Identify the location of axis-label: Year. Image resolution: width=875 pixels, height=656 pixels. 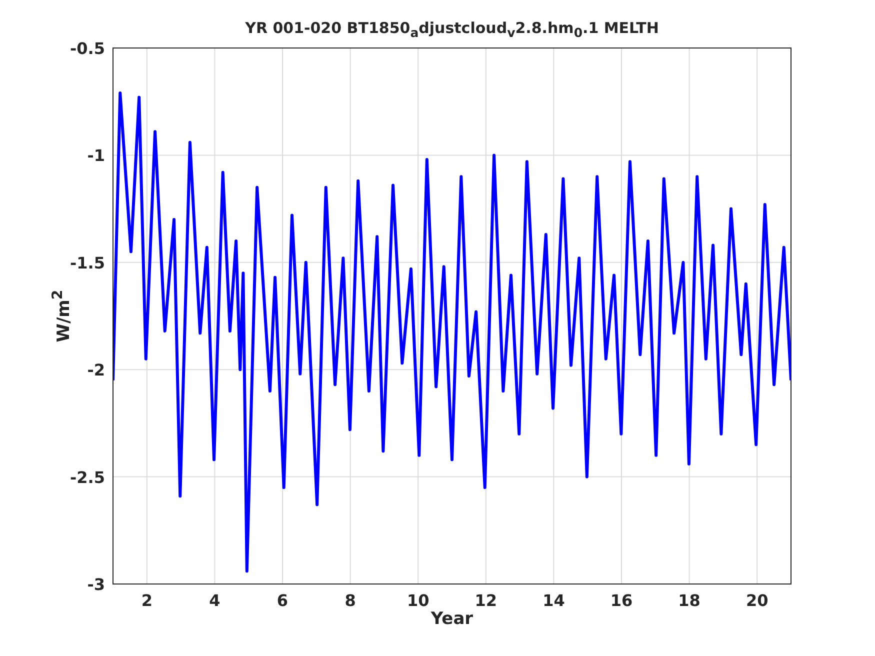
(452, 619).